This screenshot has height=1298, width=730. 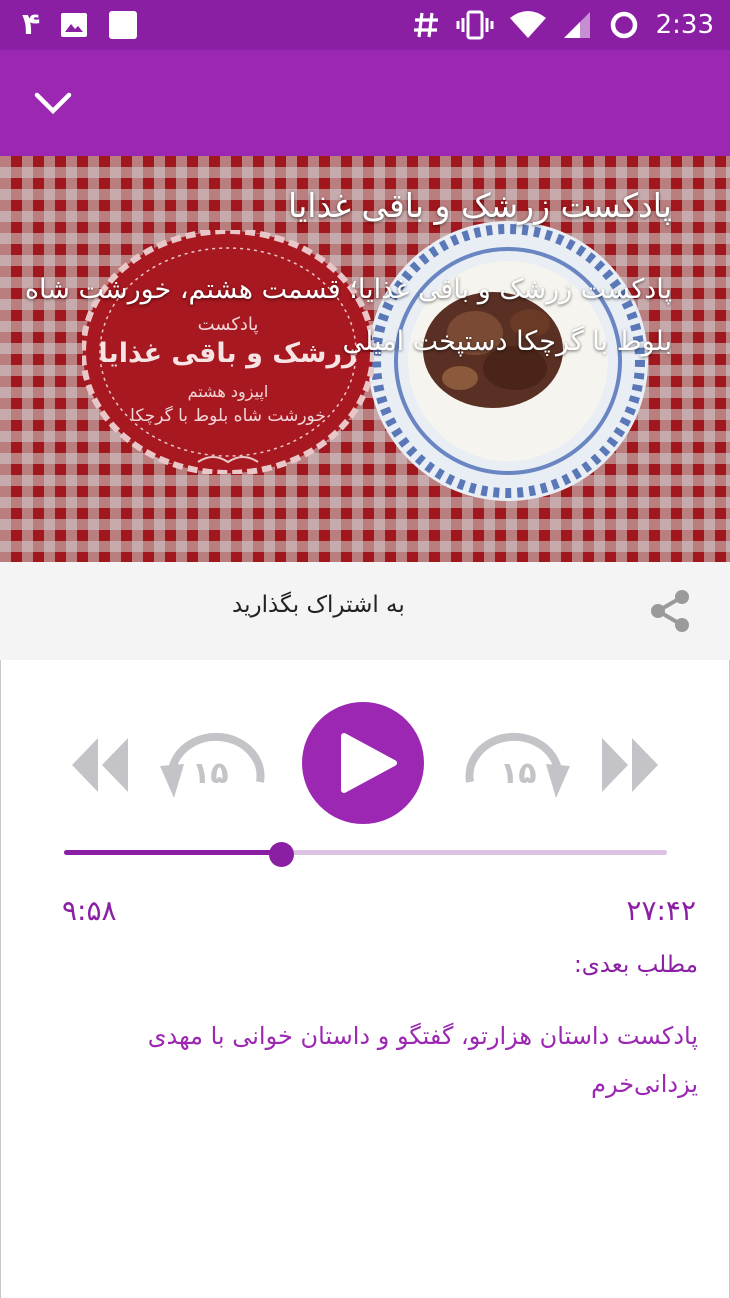 I want to click on forward-15-button: ۱۵, so click(x=518, y=763).